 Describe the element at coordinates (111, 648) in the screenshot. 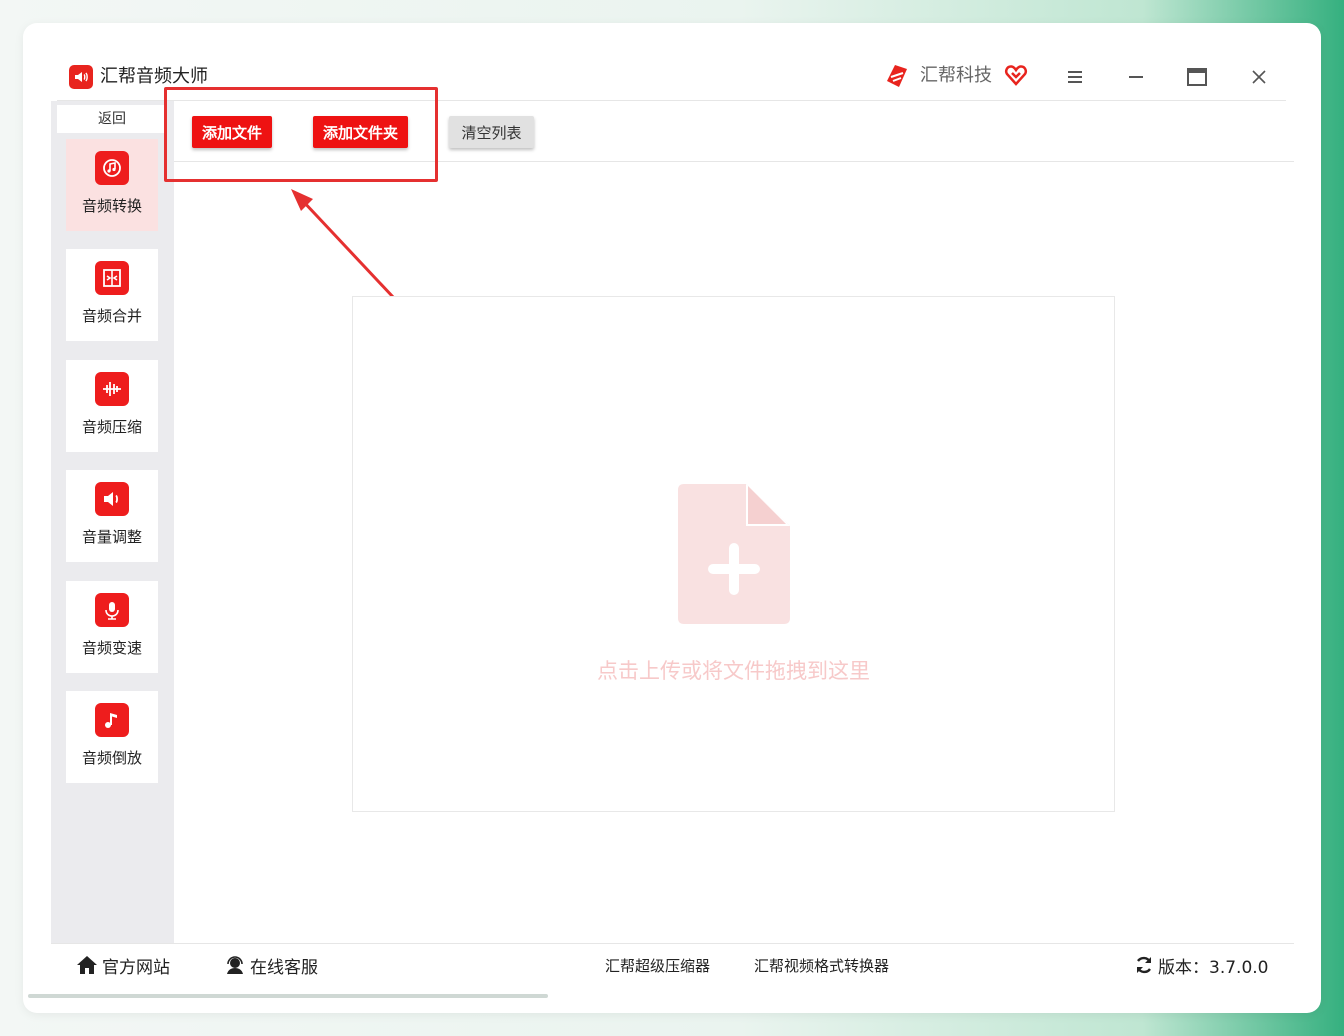

I see `sidebar-item-label: 音频变速` at that location.